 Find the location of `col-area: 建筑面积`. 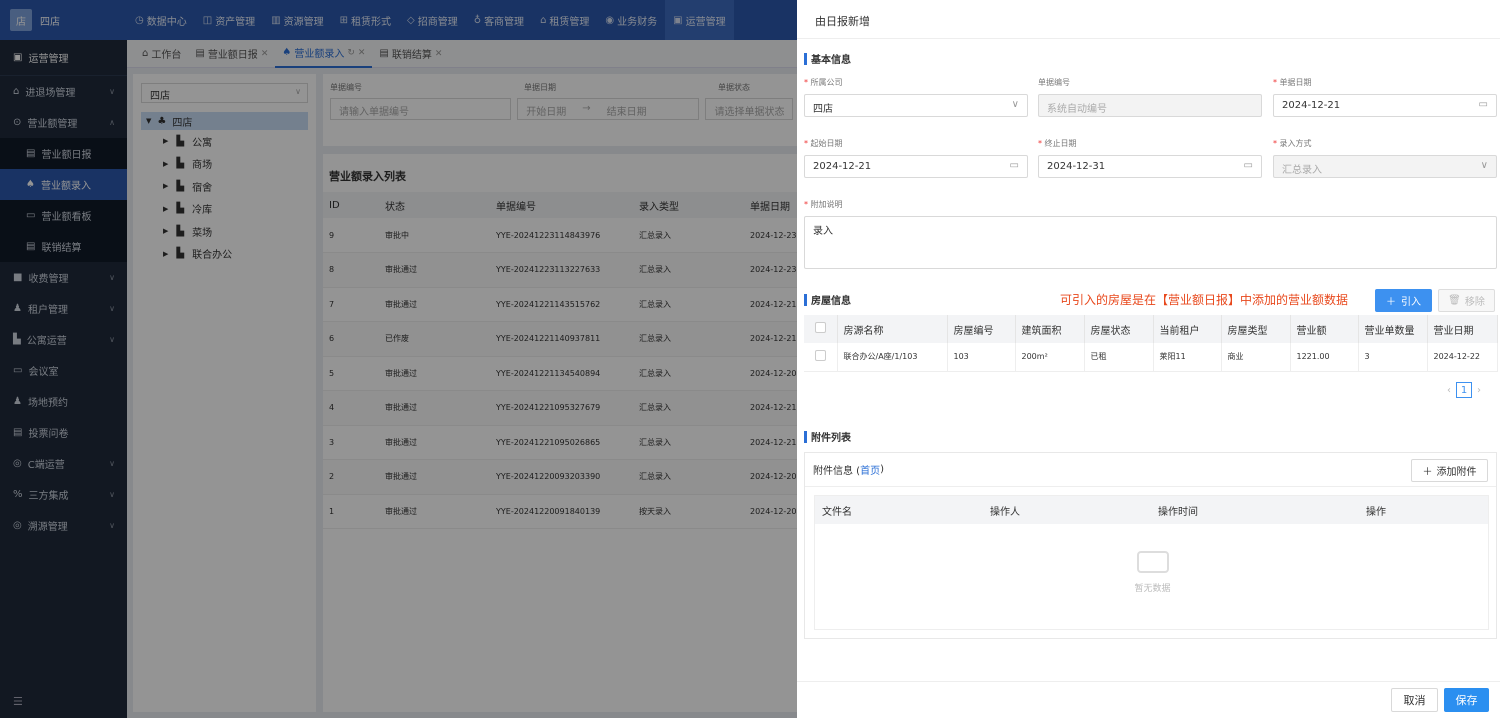

col-area: 建筑面积 is located at coordinates (1050, 329).